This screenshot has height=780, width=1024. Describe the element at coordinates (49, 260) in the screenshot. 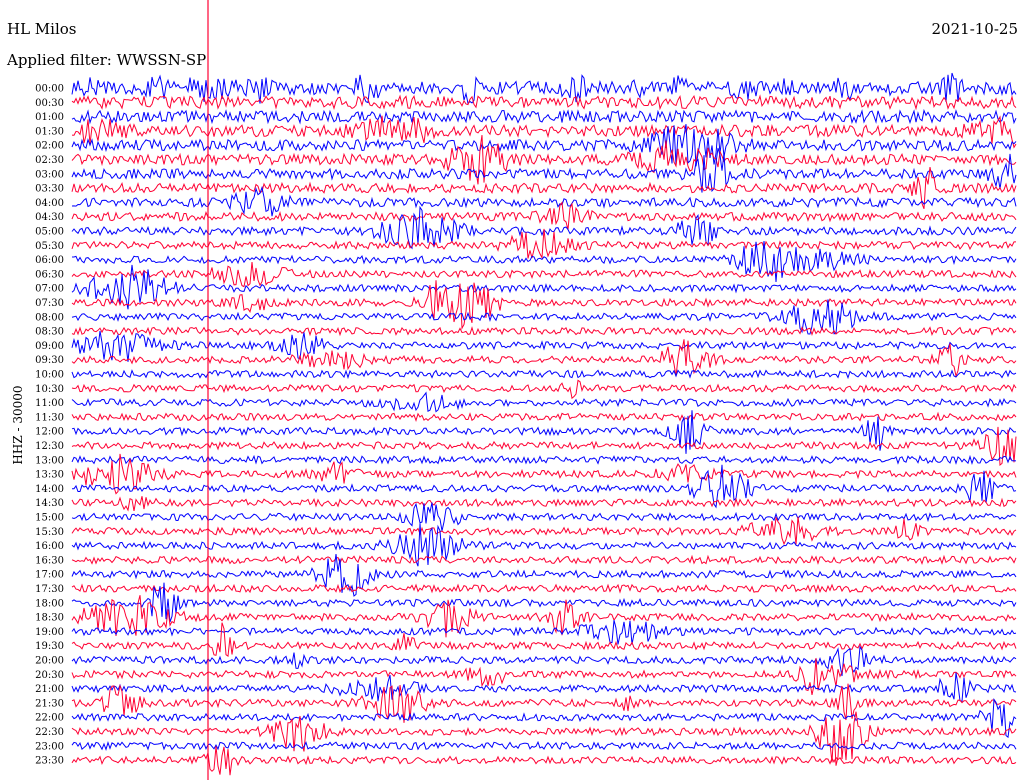

I see `time-tick-0600: 06:00` at that location.